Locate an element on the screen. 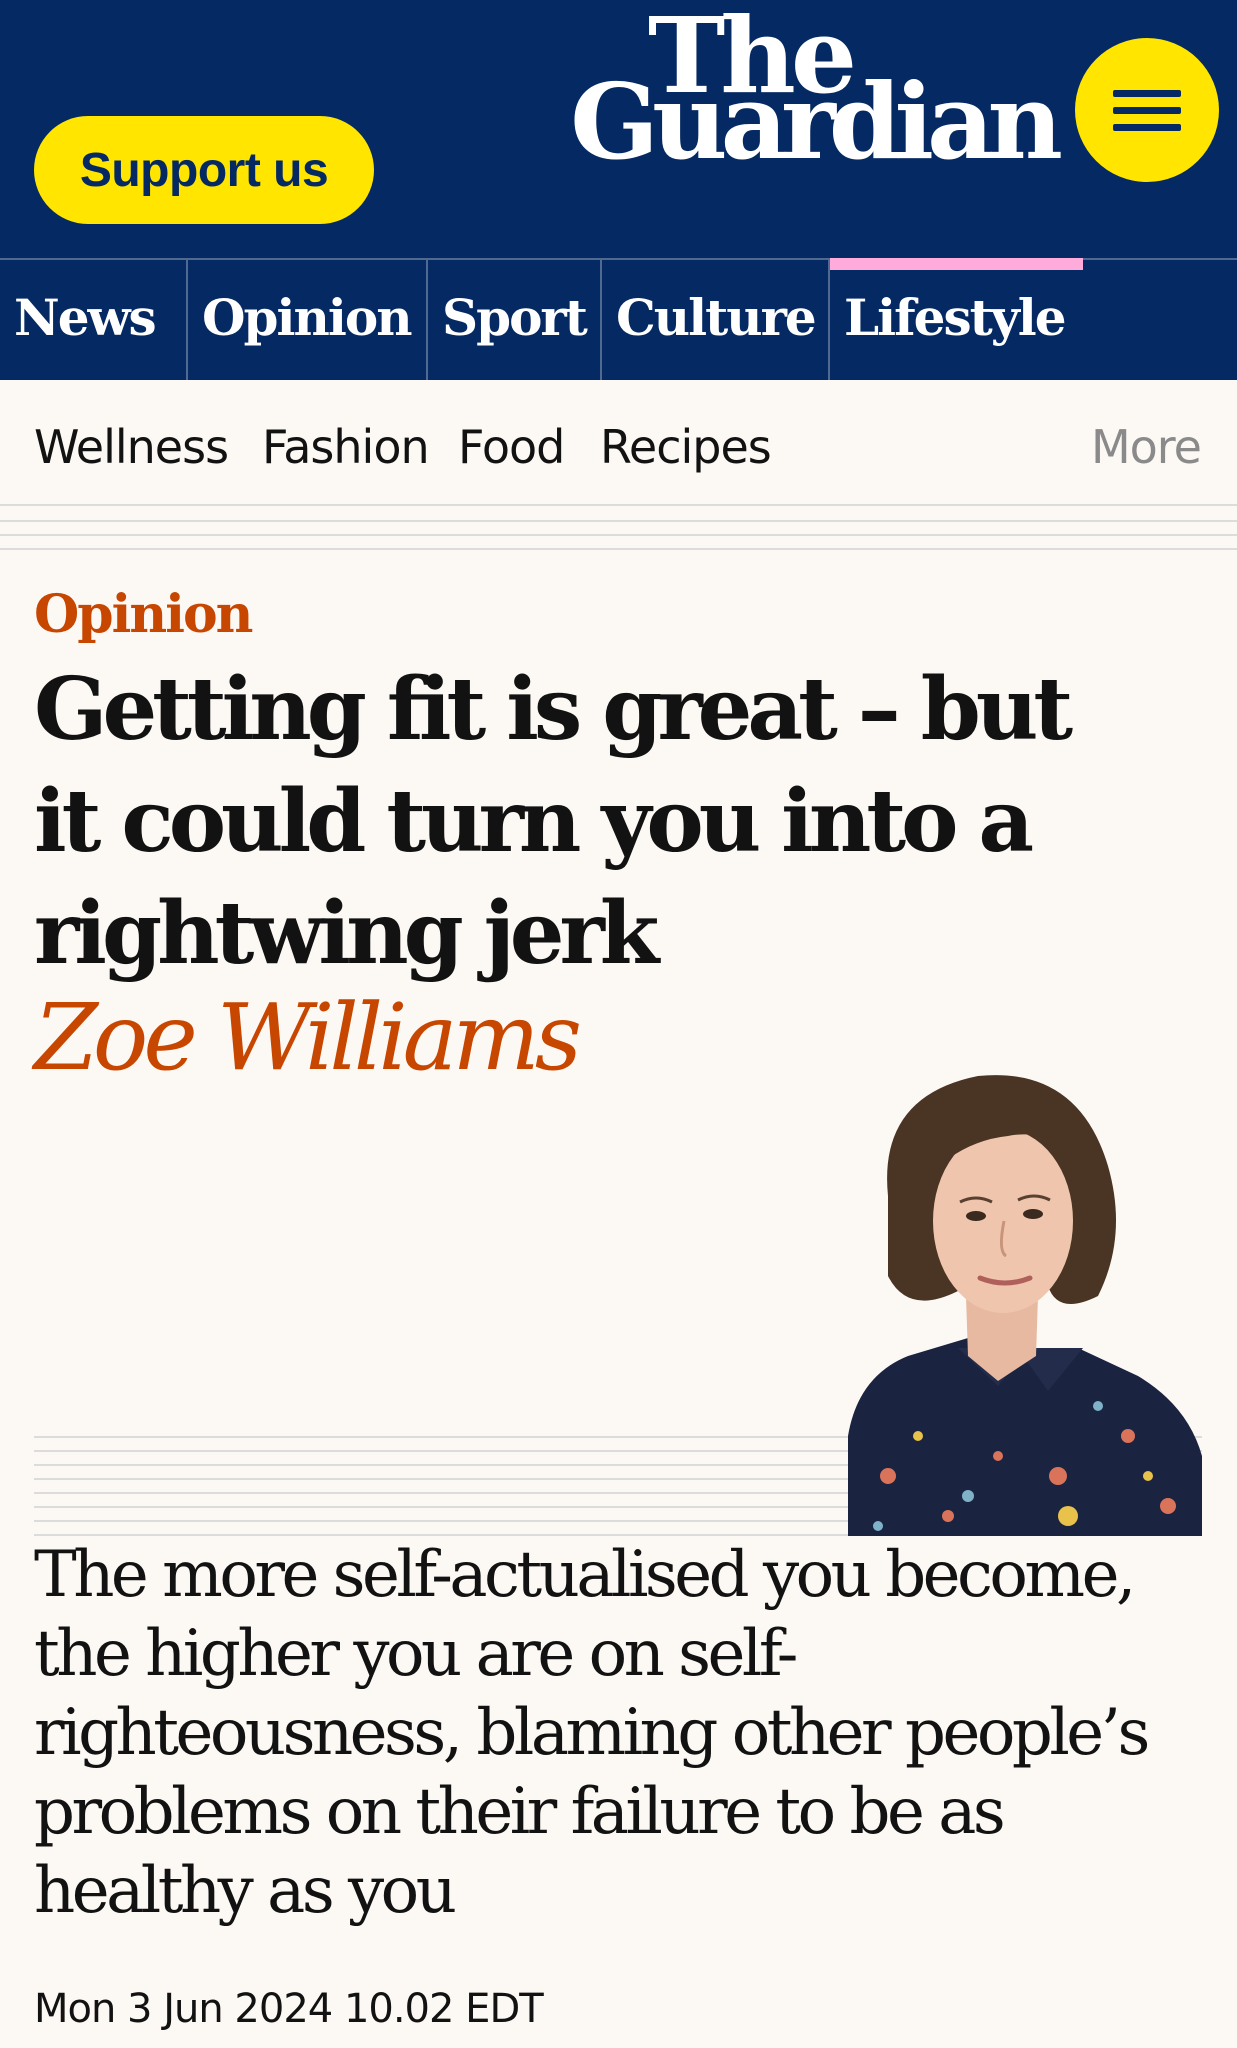 This screenshot has height=2048, width=1237. logo-line-guardian: Guardian is located at coordinates (816, 121).